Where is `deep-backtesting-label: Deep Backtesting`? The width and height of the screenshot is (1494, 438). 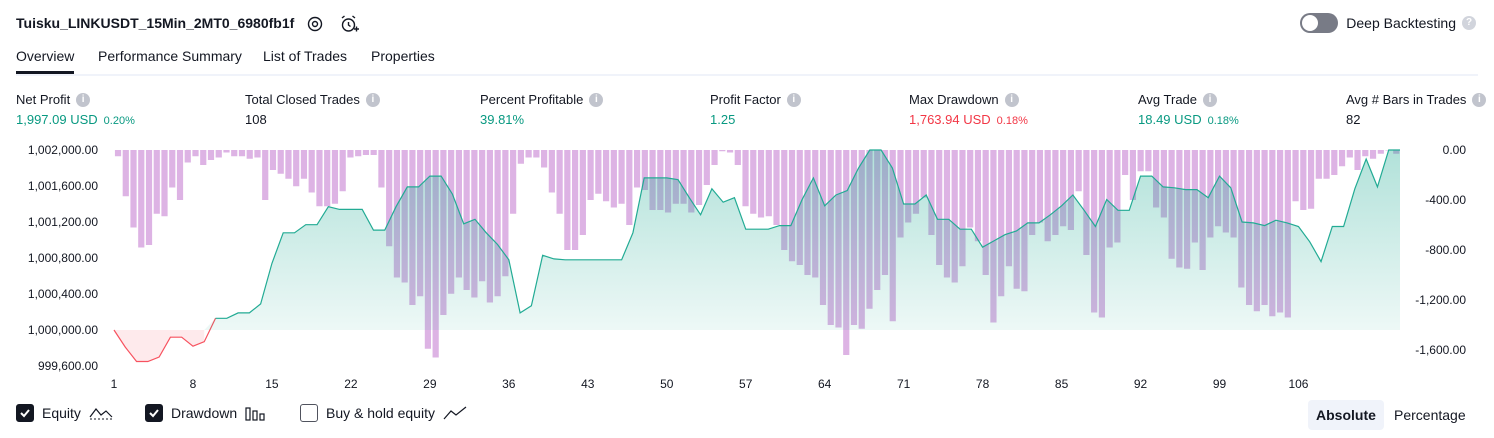
deep-backtesting-label: Deep Backtesting is located at coordinates (1401, 23).